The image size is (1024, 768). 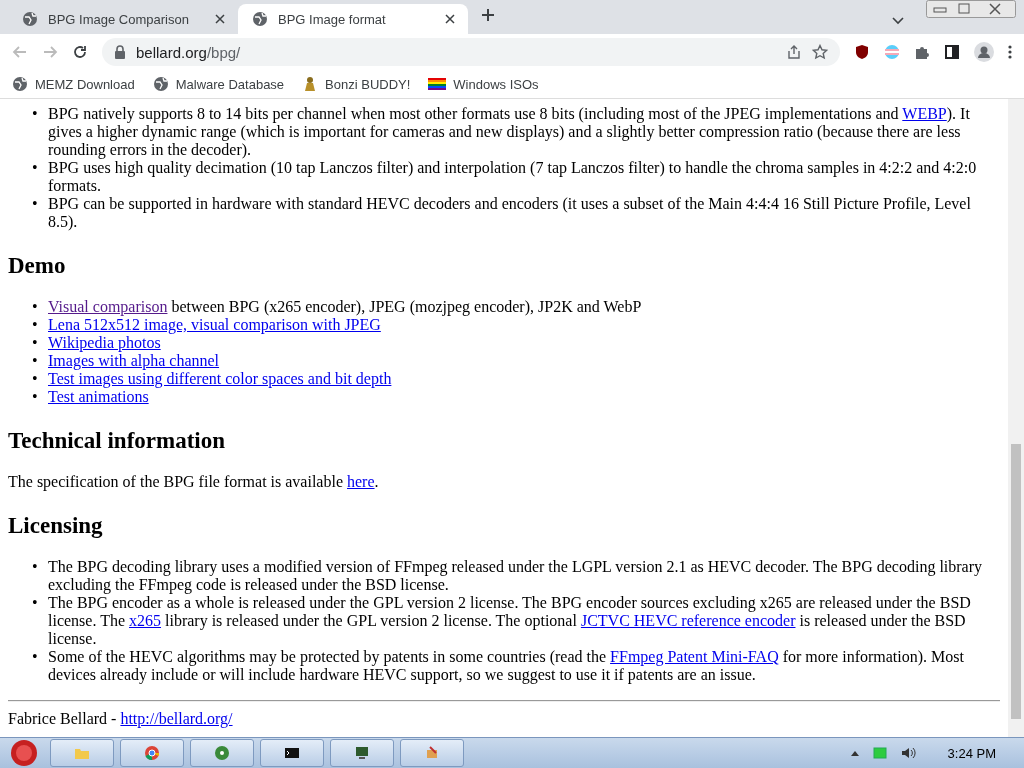 What do you see at coordinates (214, 324) in the screenshot?
I see `link: Lena 512x512 image, visual comparison with JPEG` at bounding box center [214, 324].